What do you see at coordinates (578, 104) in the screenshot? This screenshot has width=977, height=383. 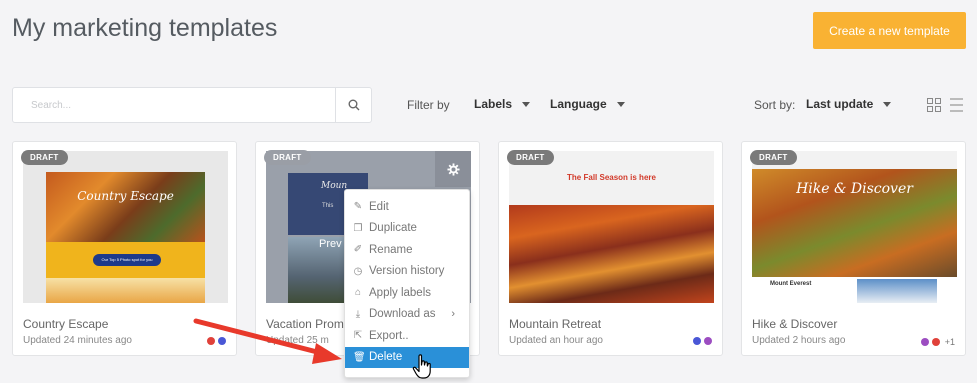 I see `language-dropdown-label: Language` at bounding box center [578, 104].